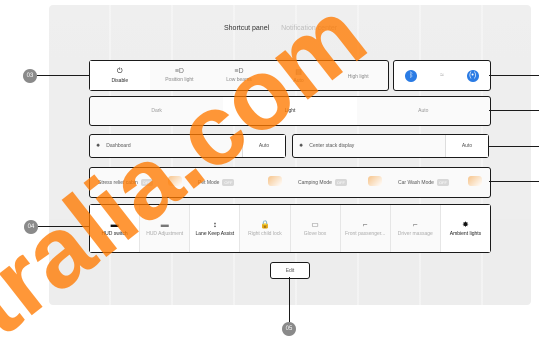 This screenshot has height=340, width=539. Describe the element at coordinates (290, 270) in the screenshot. I see `edit-button: Edit` at that location.